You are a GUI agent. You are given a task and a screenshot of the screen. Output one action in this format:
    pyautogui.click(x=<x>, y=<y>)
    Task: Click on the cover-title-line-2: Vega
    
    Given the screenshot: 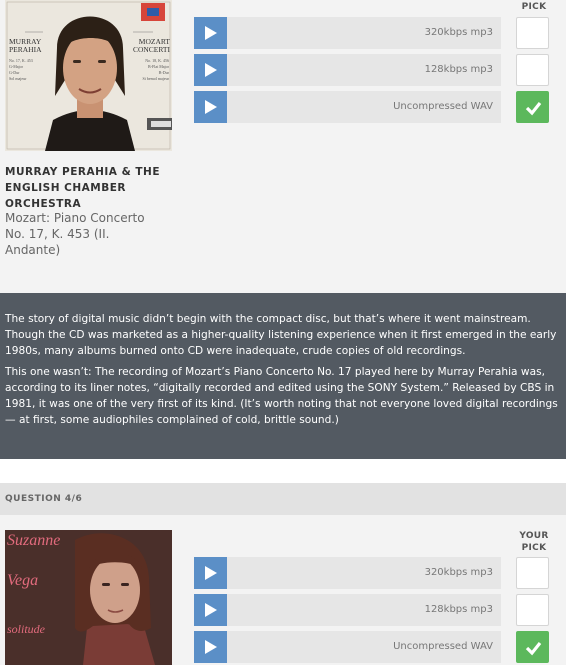 What is the action you would take?
    pyautogui.click(x=23, y=580)
    